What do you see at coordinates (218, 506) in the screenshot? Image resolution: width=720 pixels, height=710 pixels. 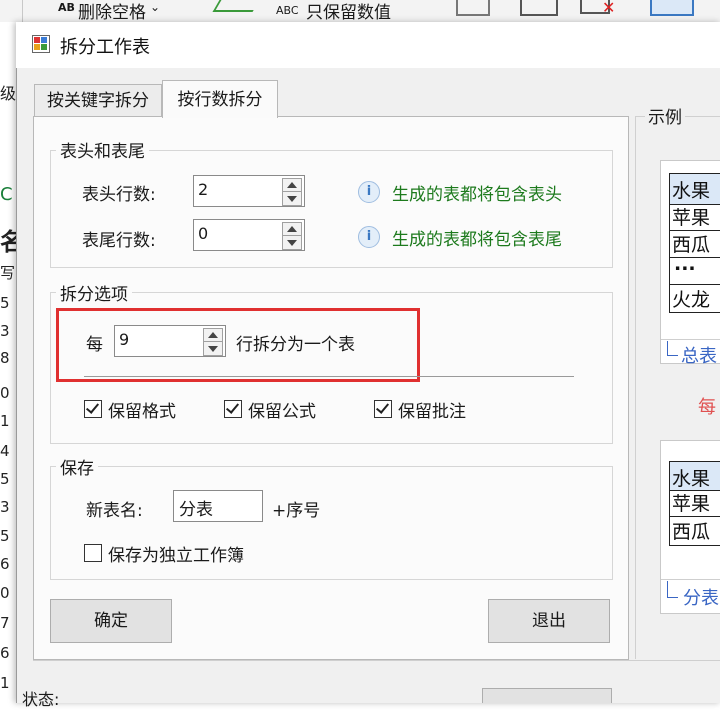 I see `sheet-name-input: 分表` at bounding box center [218, 506].